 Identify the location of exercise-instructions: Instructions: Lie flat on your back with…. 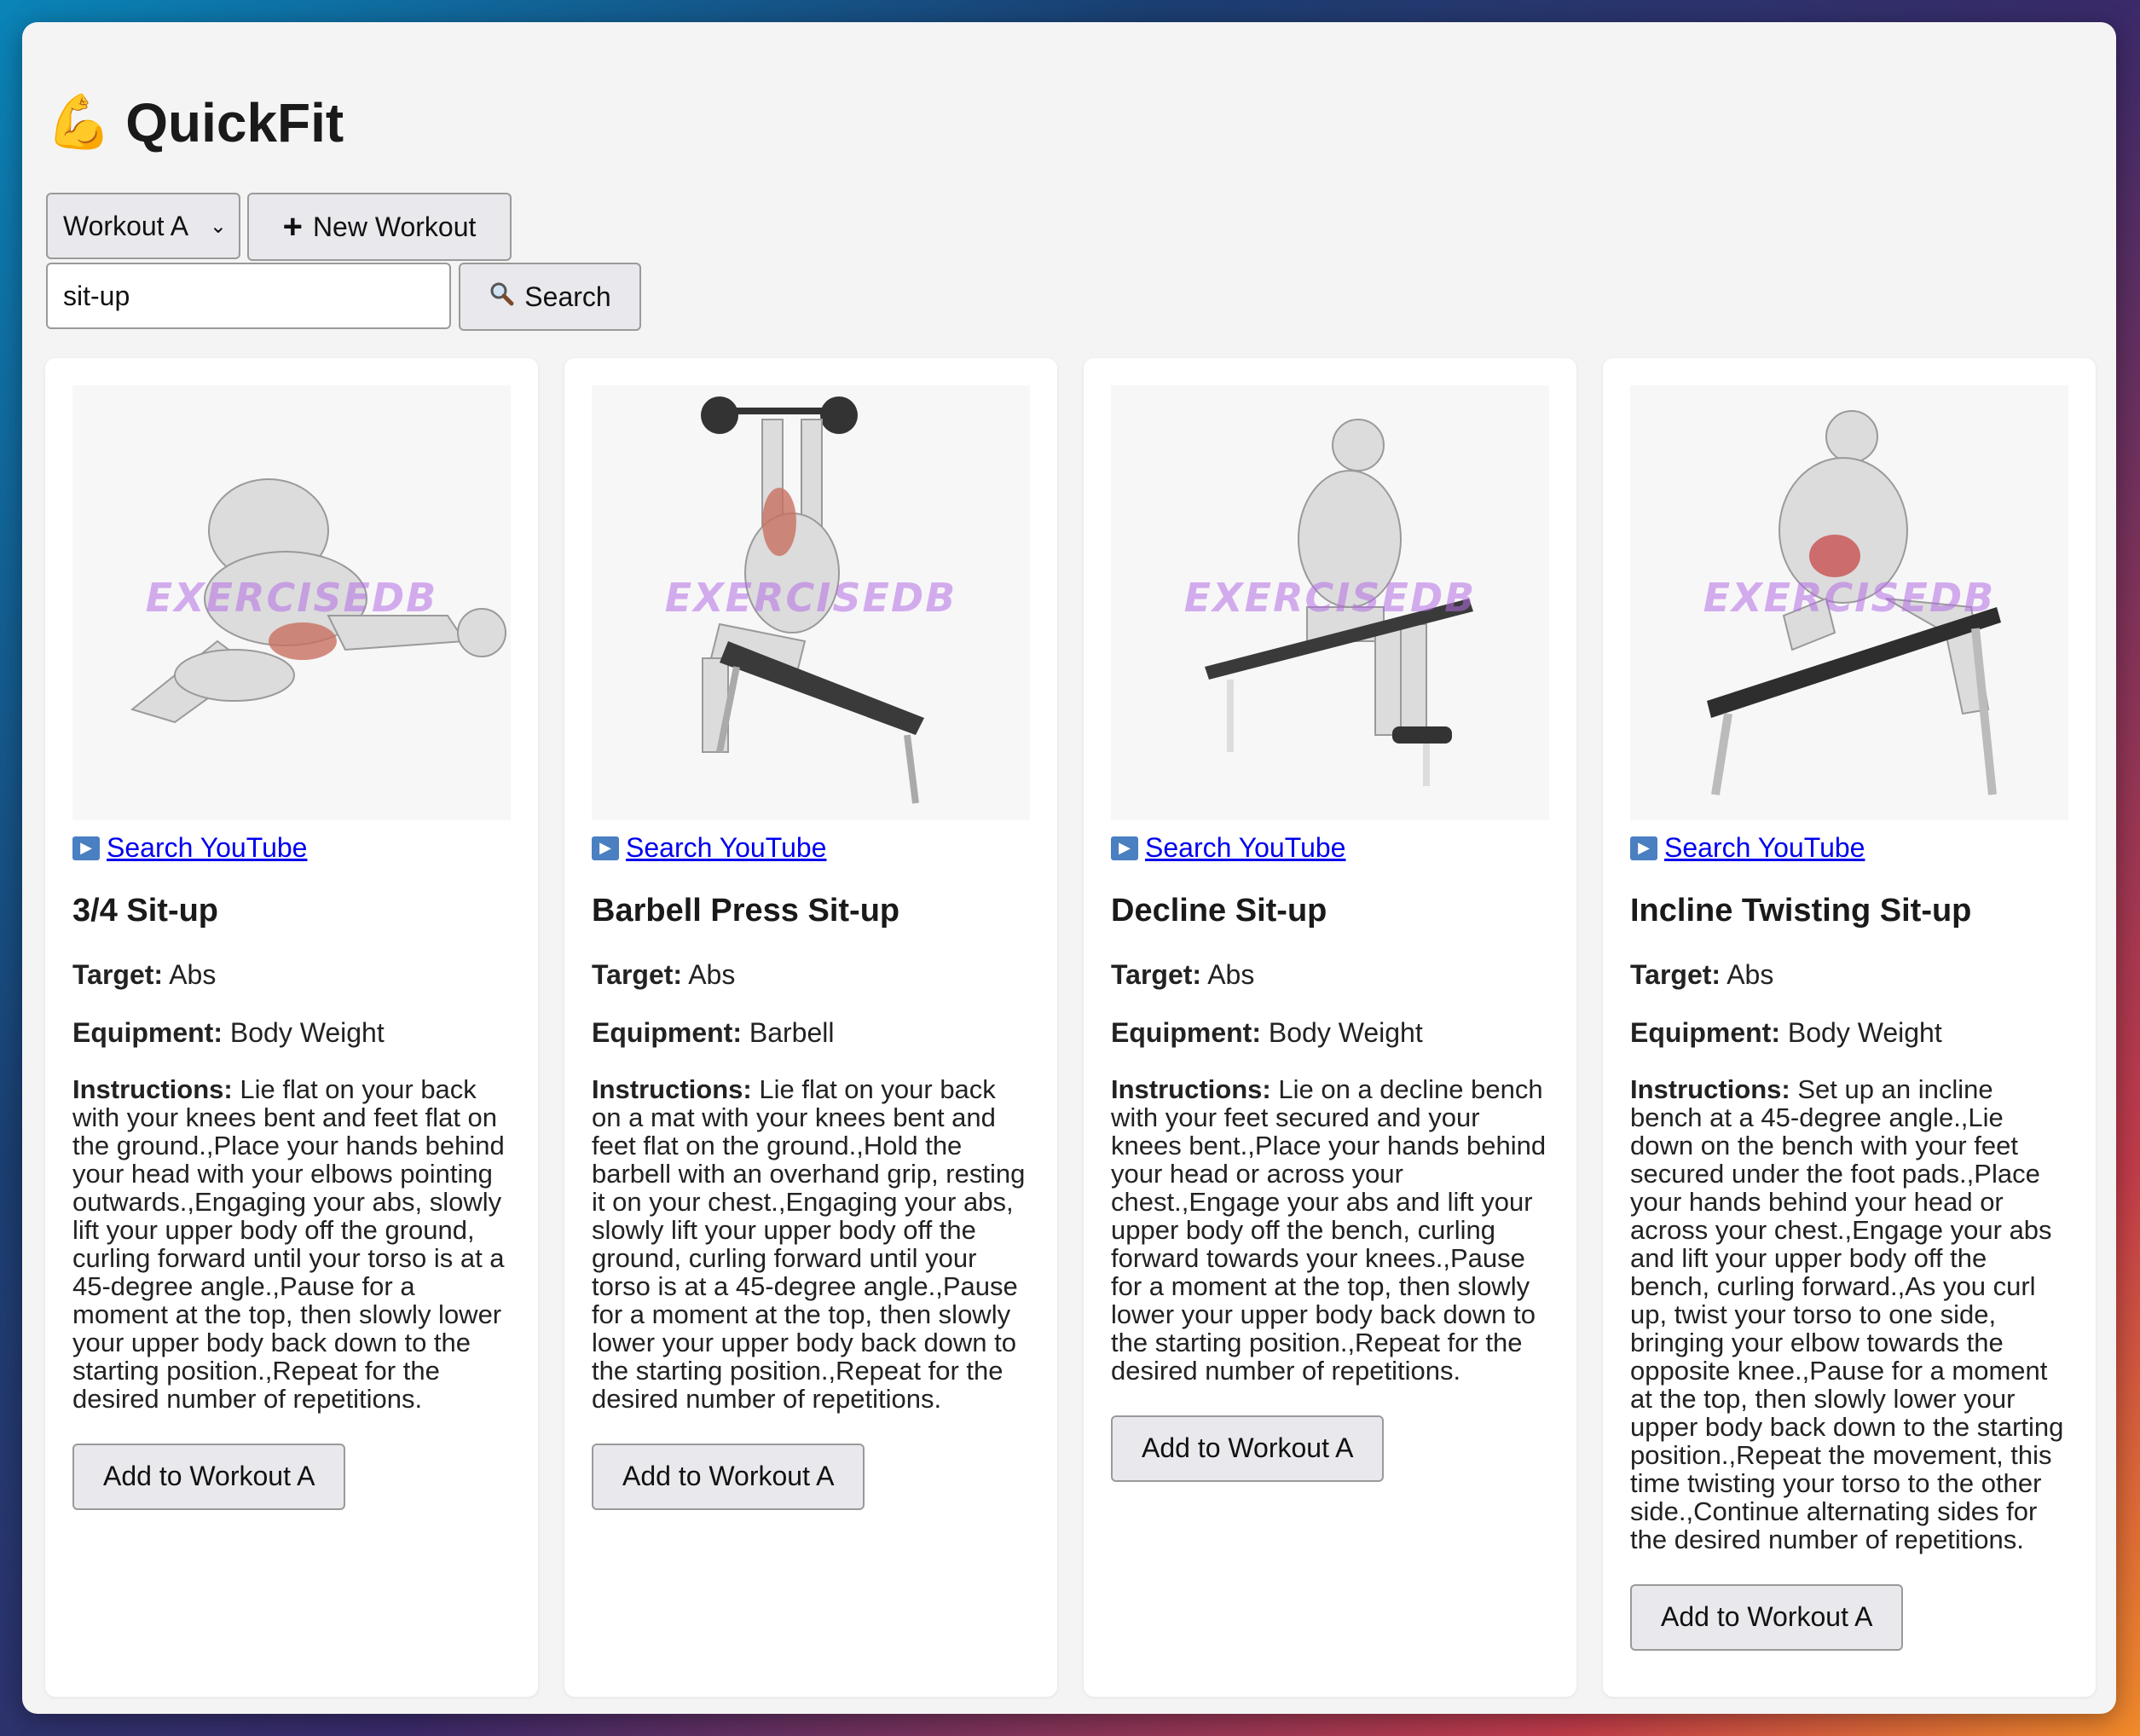
(288, 1243).